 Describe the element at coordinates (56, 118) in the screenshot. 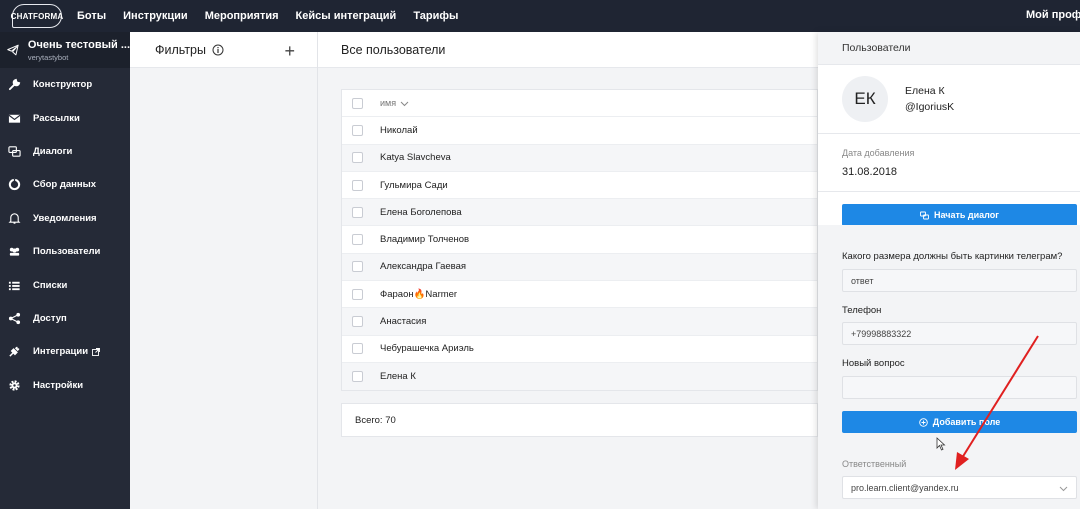

I see `sidebar-item-label: Рассылки` at that location.